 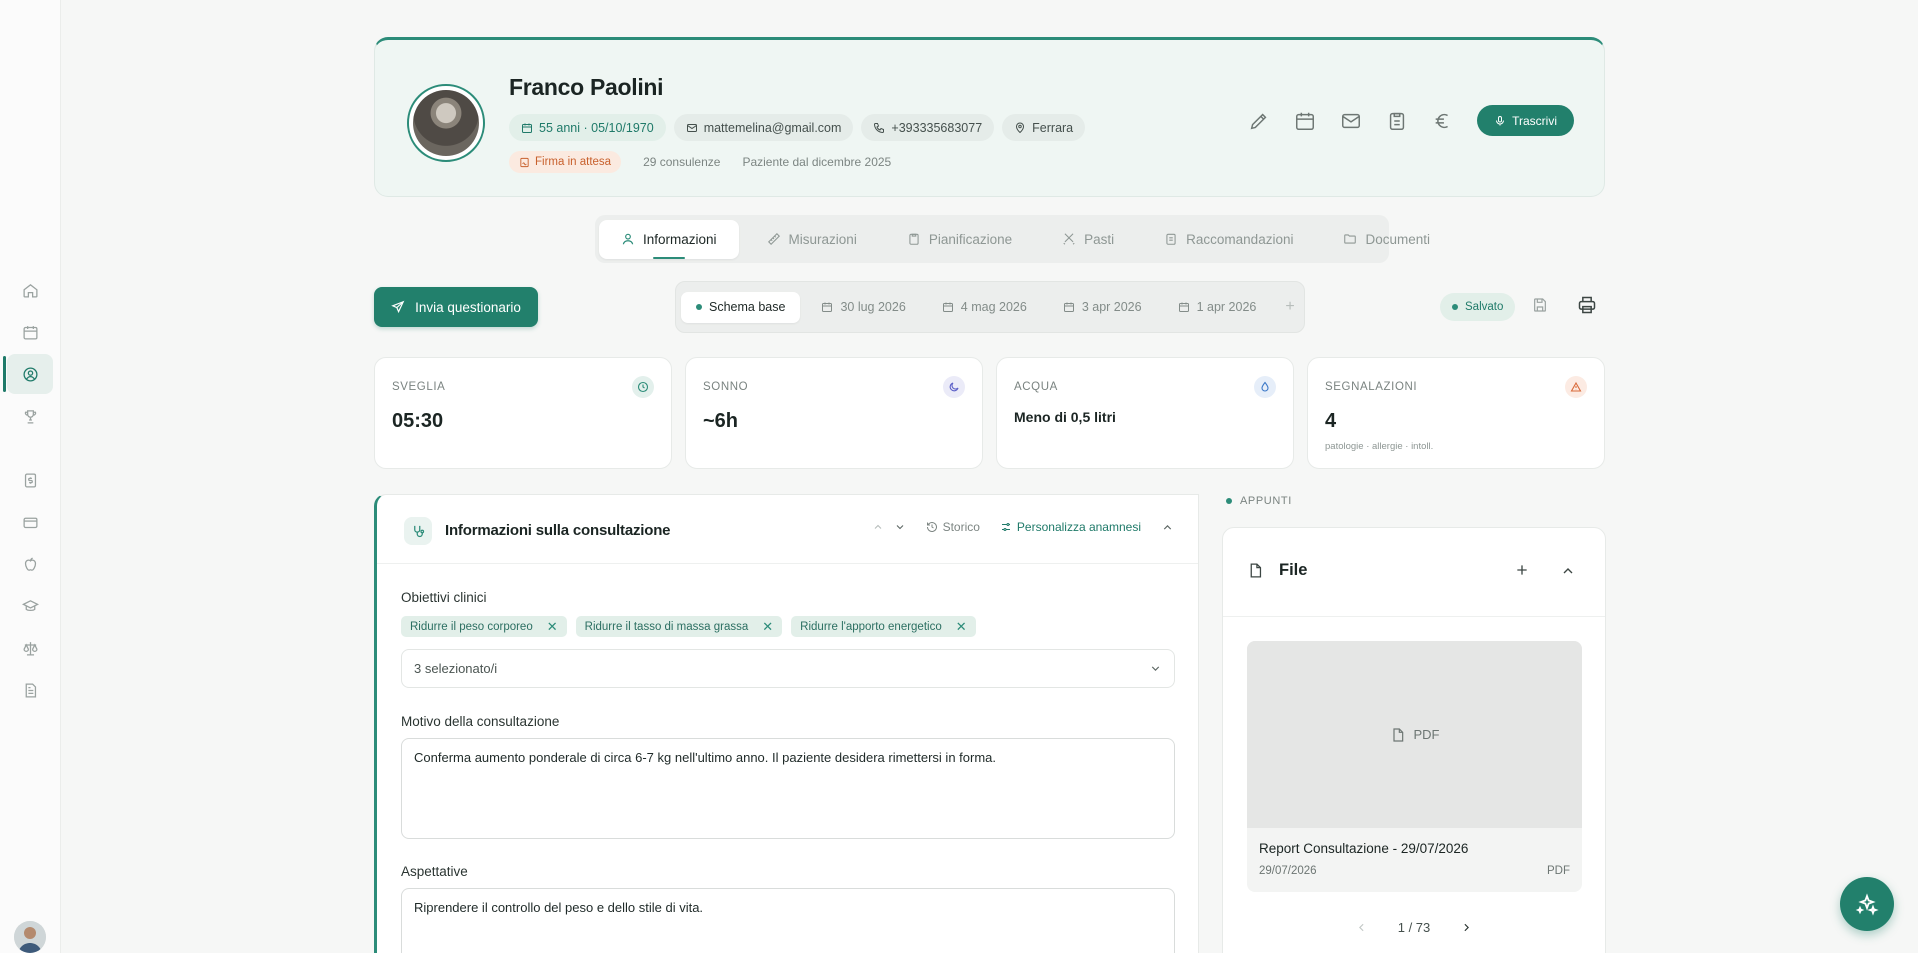 I want to click on patient-photo, so click(x=446, y=123).